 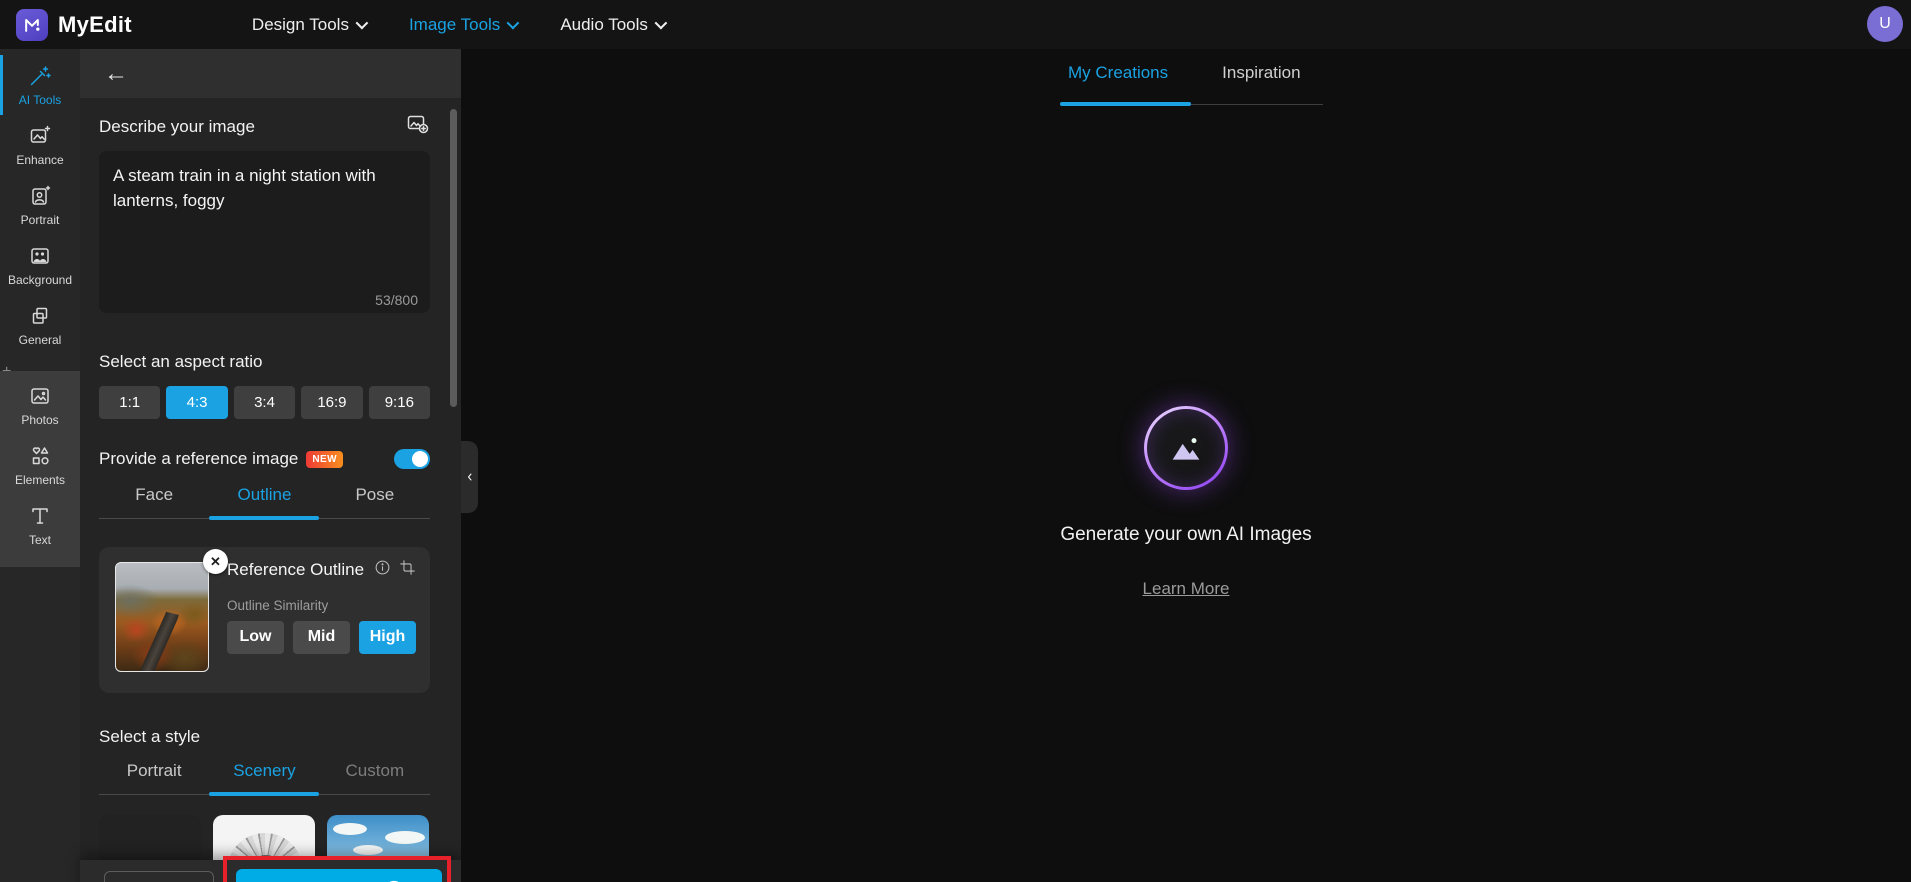 I want to click on describe-label: Describe your image, so click(x=177, y=126).